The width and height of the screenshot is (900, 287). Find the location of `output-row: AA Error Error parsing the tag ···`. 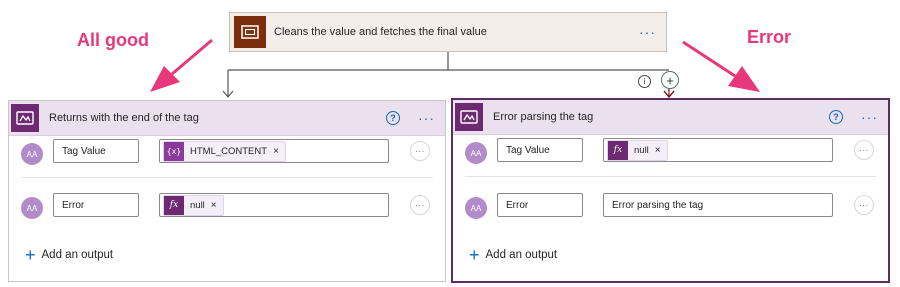

output-row: AA Error Error parsing the tag ··· is located at coordinates (670, 209).